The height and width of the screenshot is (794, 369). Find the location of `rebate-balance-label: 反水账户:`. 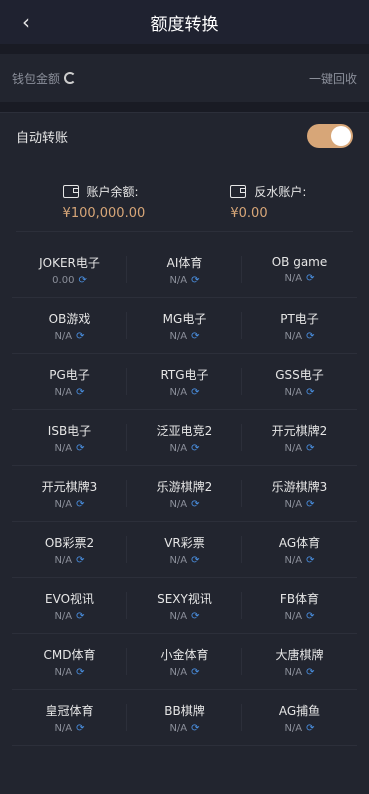

rebate-balance-label: 反水账户: is located at coordinates (280, 192).